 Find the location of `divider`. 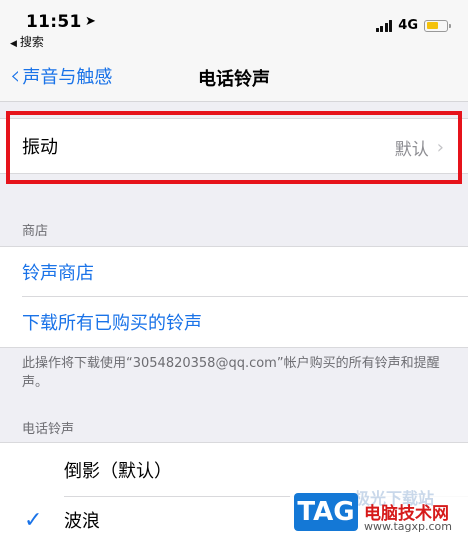

divider is located at coordinates (245, 296).